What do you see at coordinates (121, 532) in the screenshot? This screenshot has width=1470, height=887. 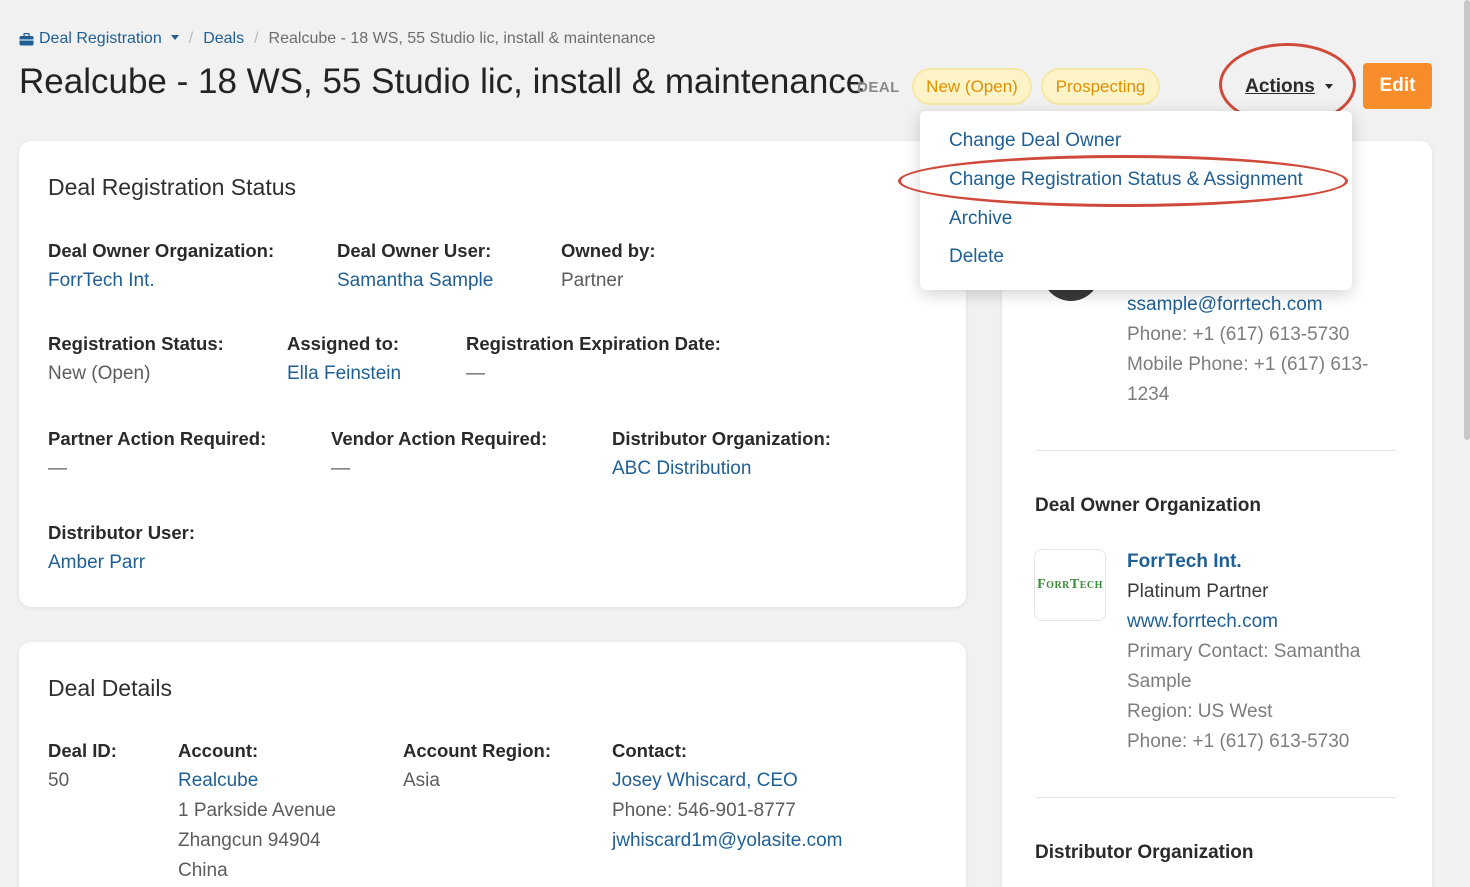 I see `field-label: Distributor User:` at bounding box center [121, 532].